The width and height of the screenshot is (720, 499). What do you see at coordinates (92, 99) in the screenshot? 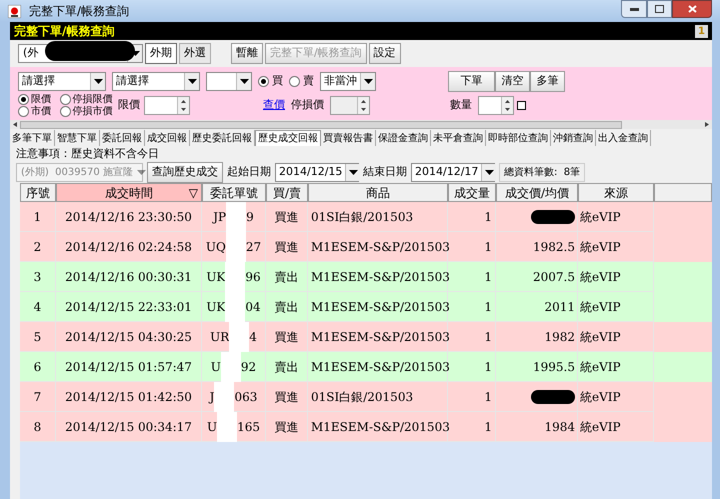
I see `radio-label: 停損限價` at bounding box center [92, 99].